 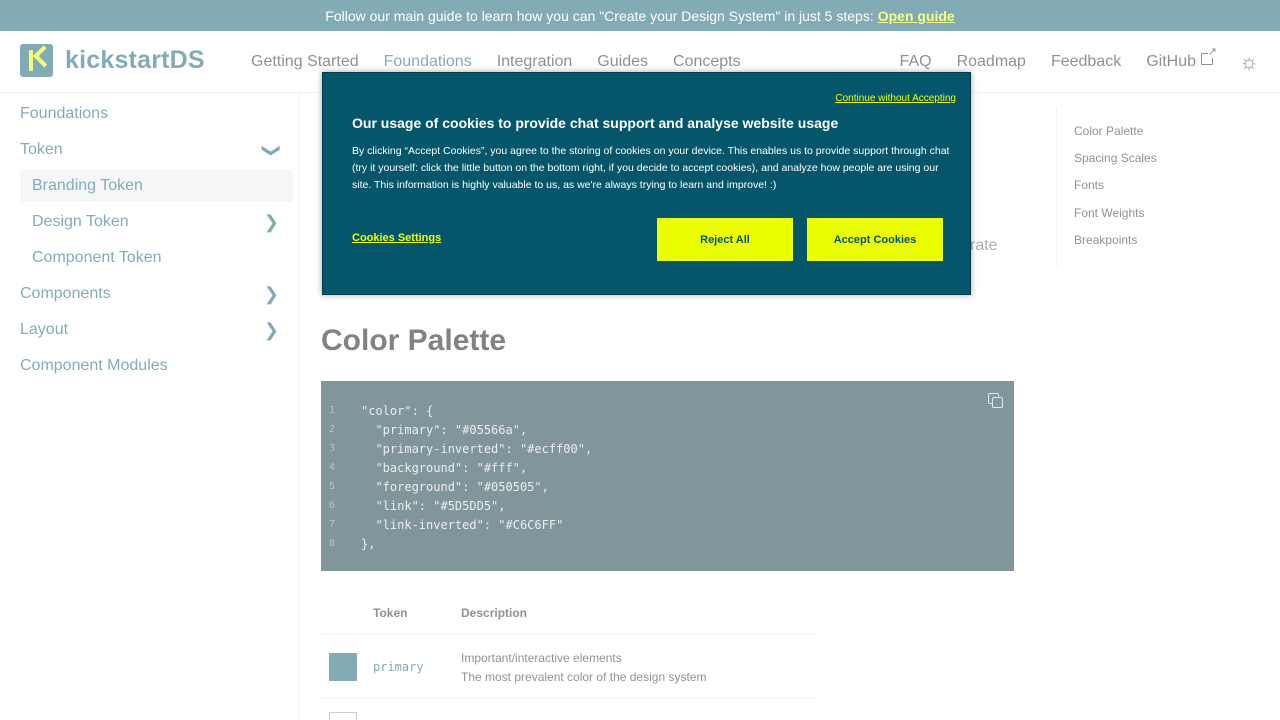 I want to click on continue-without-accepting-link: Continue without Accepting, so click(x=895, y=98).